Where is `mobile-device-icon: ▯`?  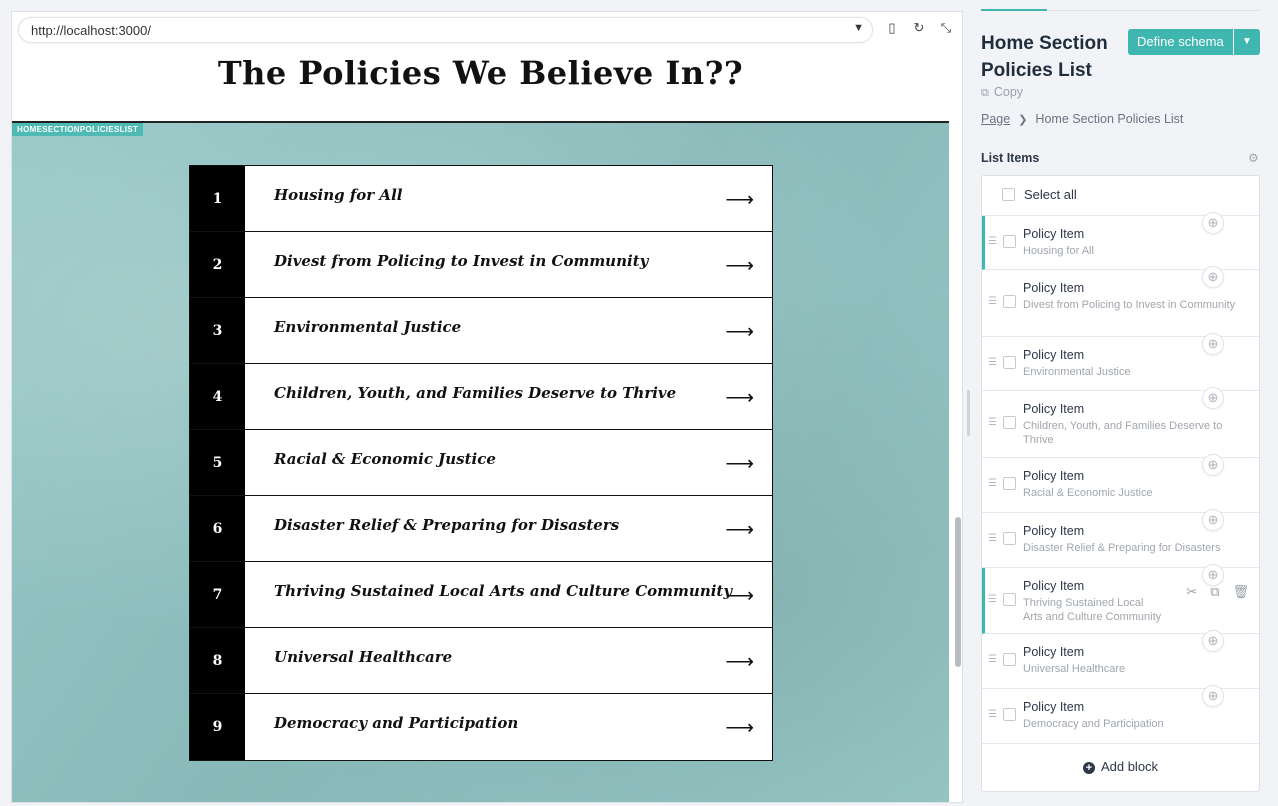
mobile-device-icon: ▯ is located at coordinates (892, 28).